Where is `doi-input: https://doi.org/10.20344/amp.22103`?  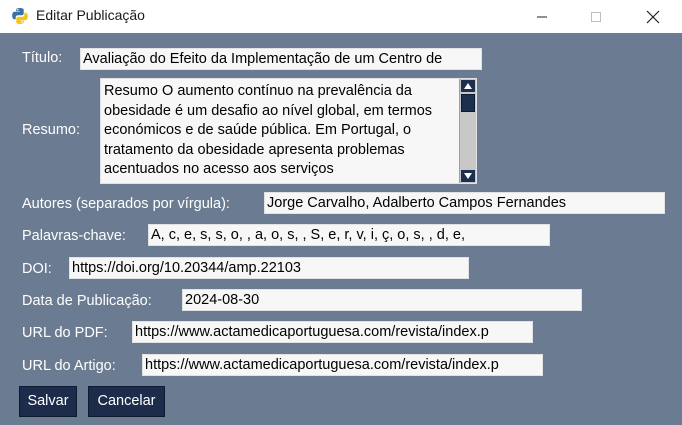 doi-input: https://doi.org/10.20344/amp.22103 is located at coordinates (269, 268).